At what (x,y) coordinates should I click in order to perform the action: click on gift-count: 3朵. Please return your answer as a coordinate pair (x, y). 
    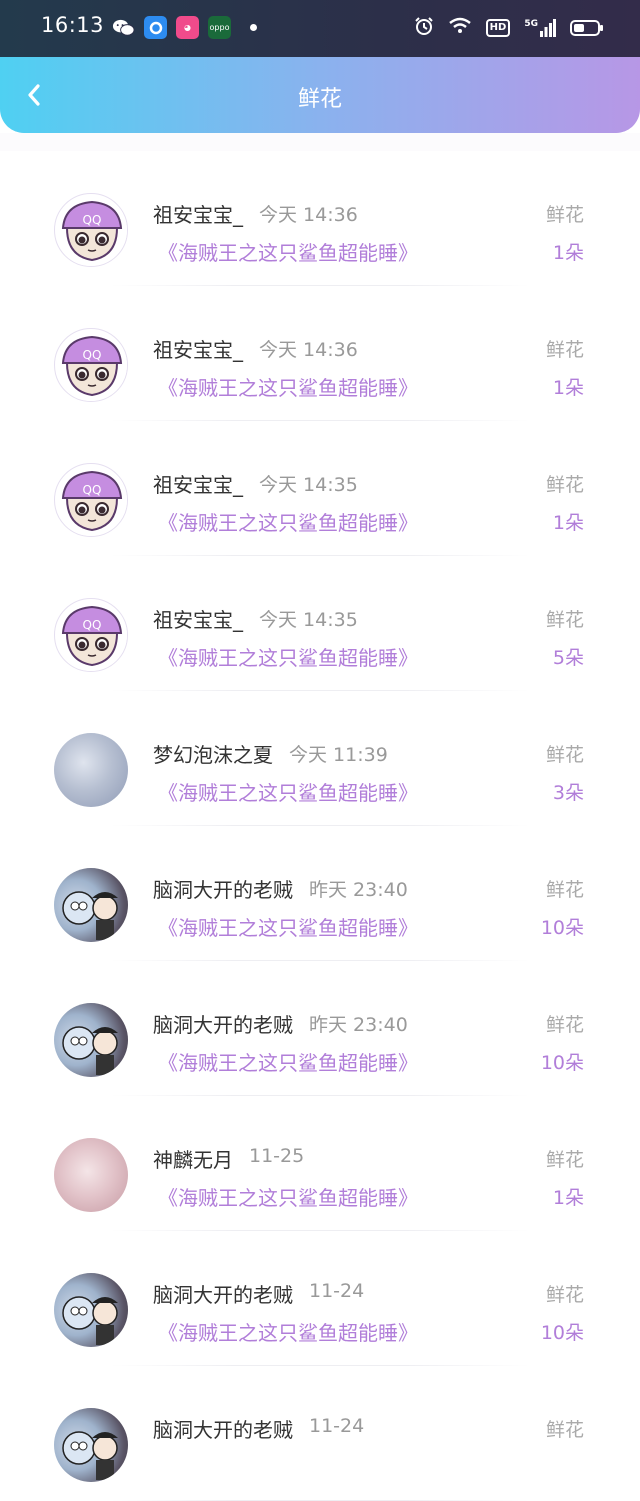
    Looking at the image, I should click on (568, 793).